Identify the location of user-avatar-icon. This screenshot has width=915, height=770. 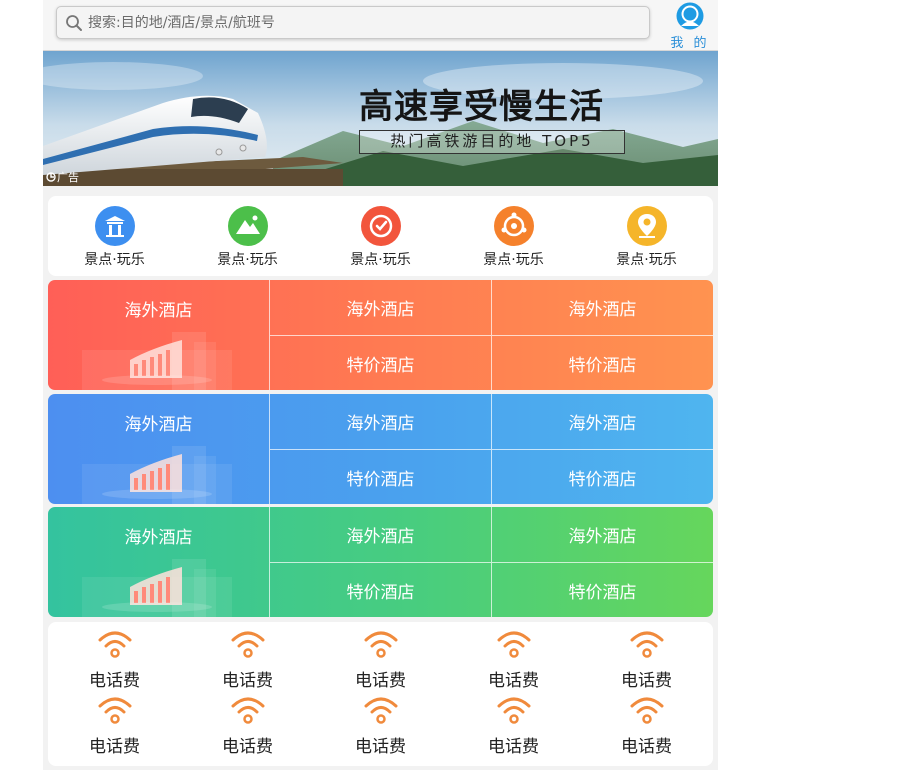
(690, 16).